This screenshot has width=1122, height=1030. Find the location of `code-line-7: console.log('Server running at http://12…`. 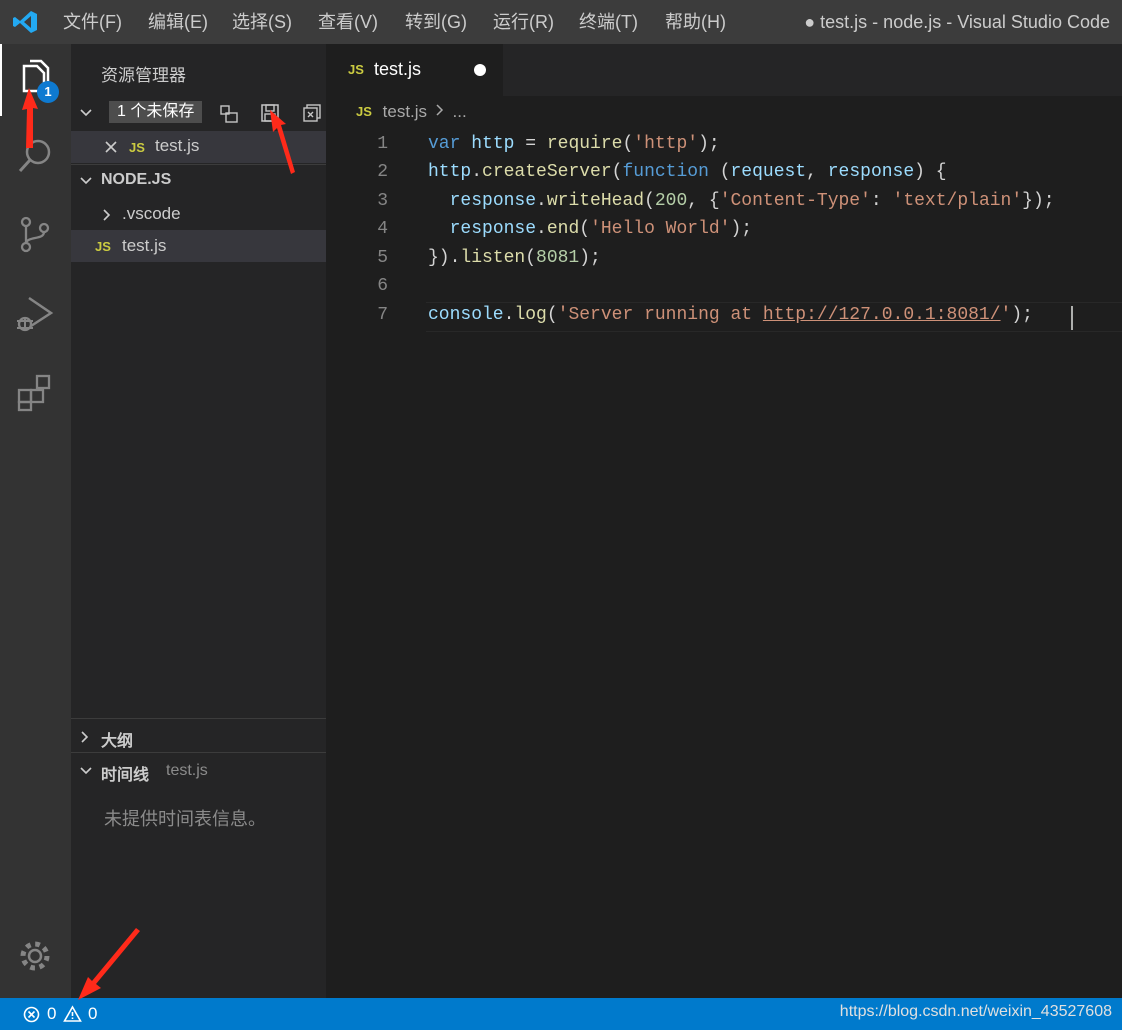

code-line-7: console.log('Server running at http://12… is located at coordinates (730, 315).